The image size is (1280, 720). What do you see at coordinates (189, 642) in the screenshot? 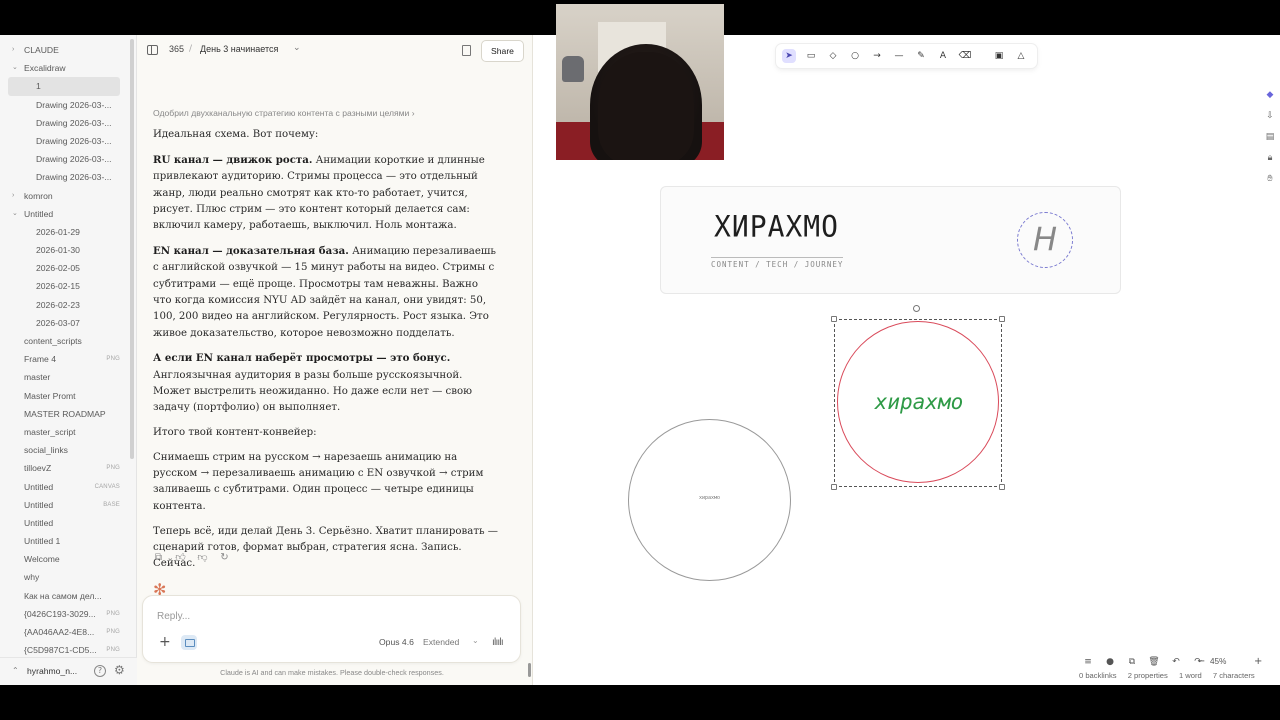
I see `tools-icon` at bounding box center [189, 642].